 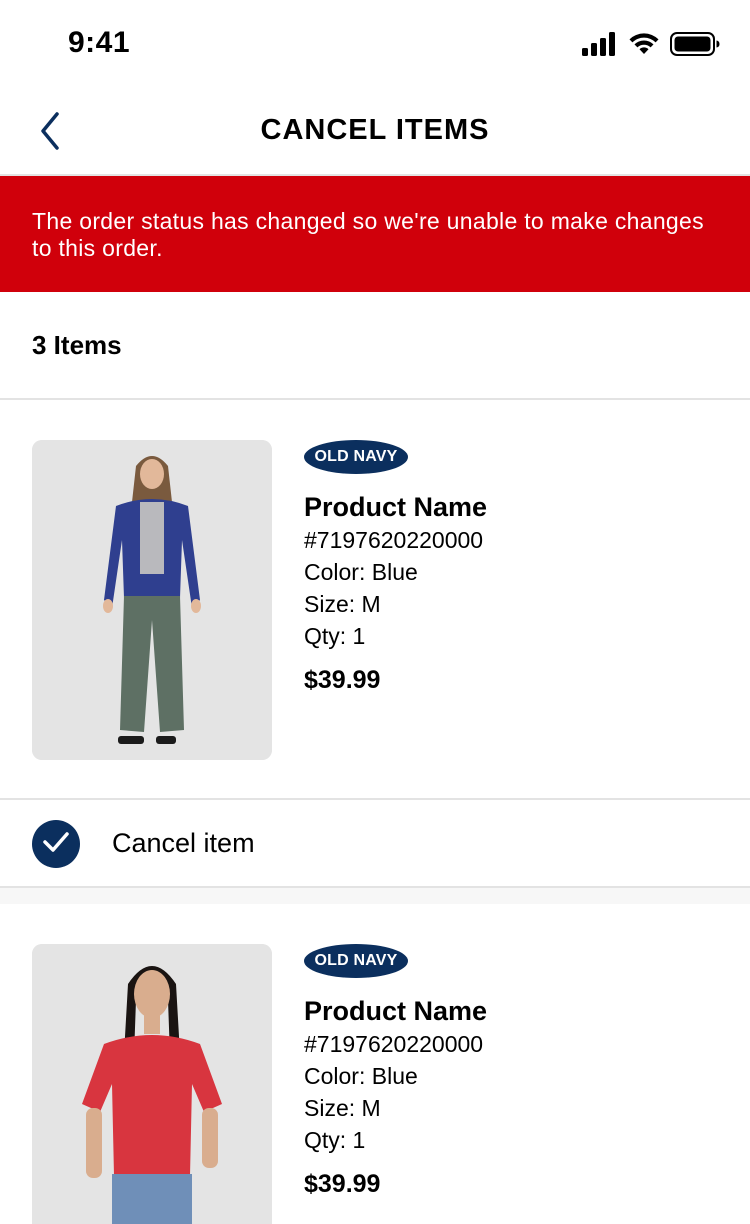 I want to click on items-count-row: 3 Items, so click(x=375, y=346).